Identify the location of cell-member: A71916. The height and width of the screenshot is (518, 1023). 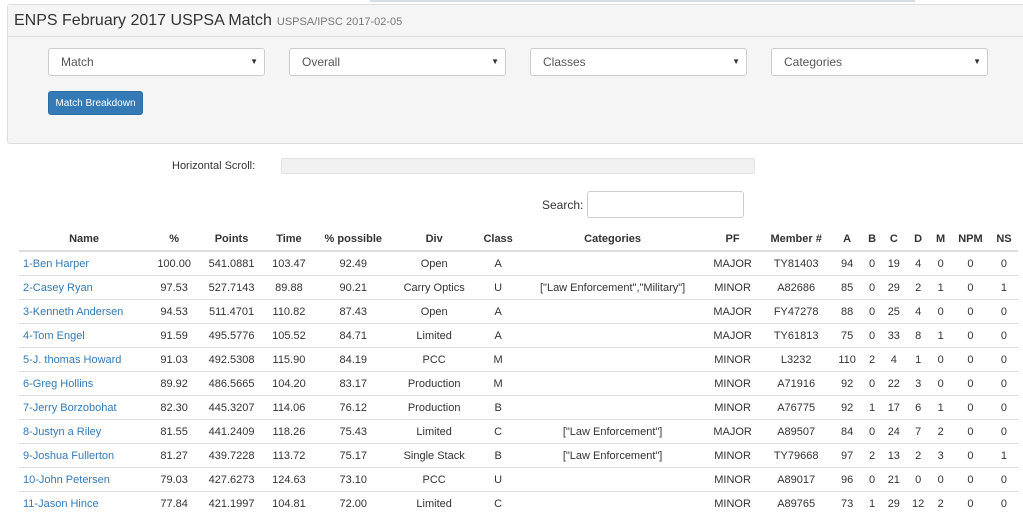
(796, 383).